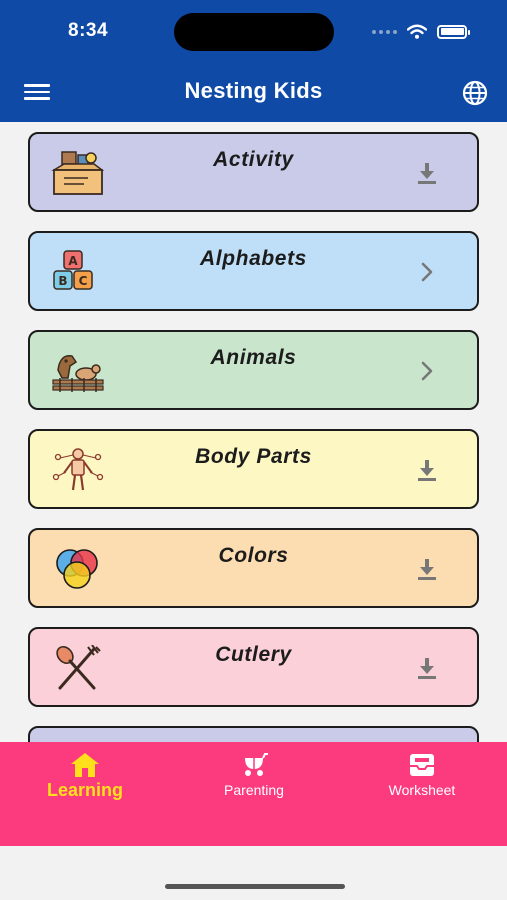 The width and height of the screenshot is (507, 900). I want to click on page-title: Nesting Kids, so click(253, 90).